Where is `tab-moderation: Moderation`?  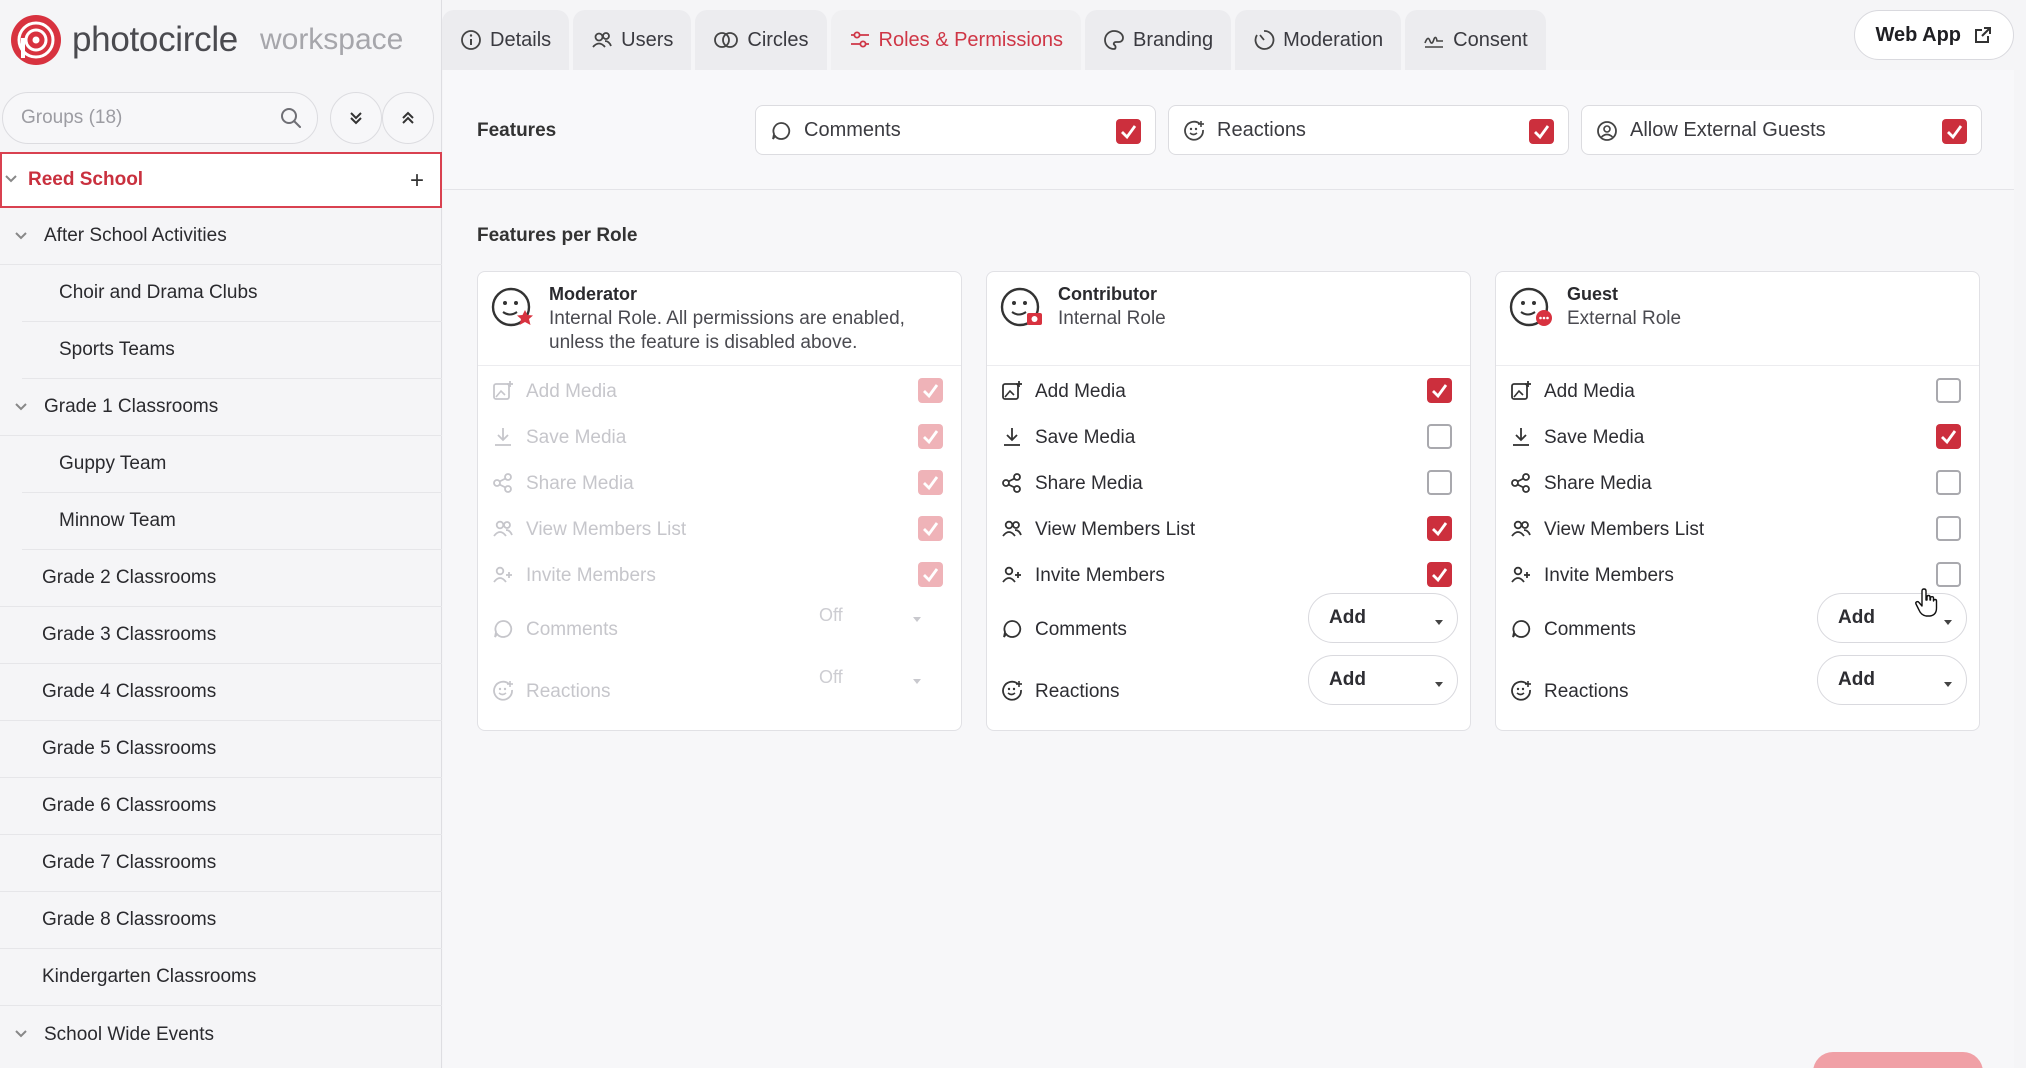
tab-moderation: Moderation is located at coordinates (1318, 40).